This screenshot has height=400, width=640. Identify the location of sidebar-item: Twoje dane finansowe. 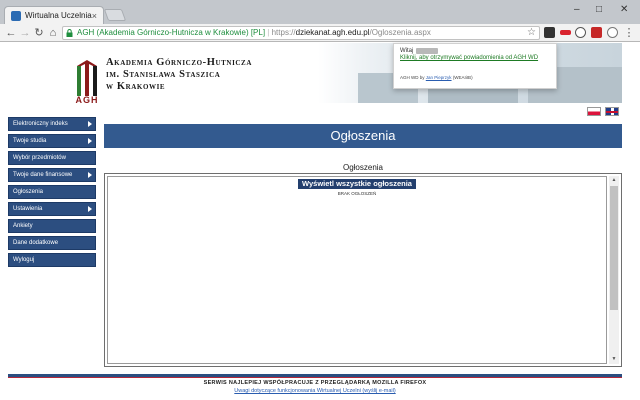
(52, 175).